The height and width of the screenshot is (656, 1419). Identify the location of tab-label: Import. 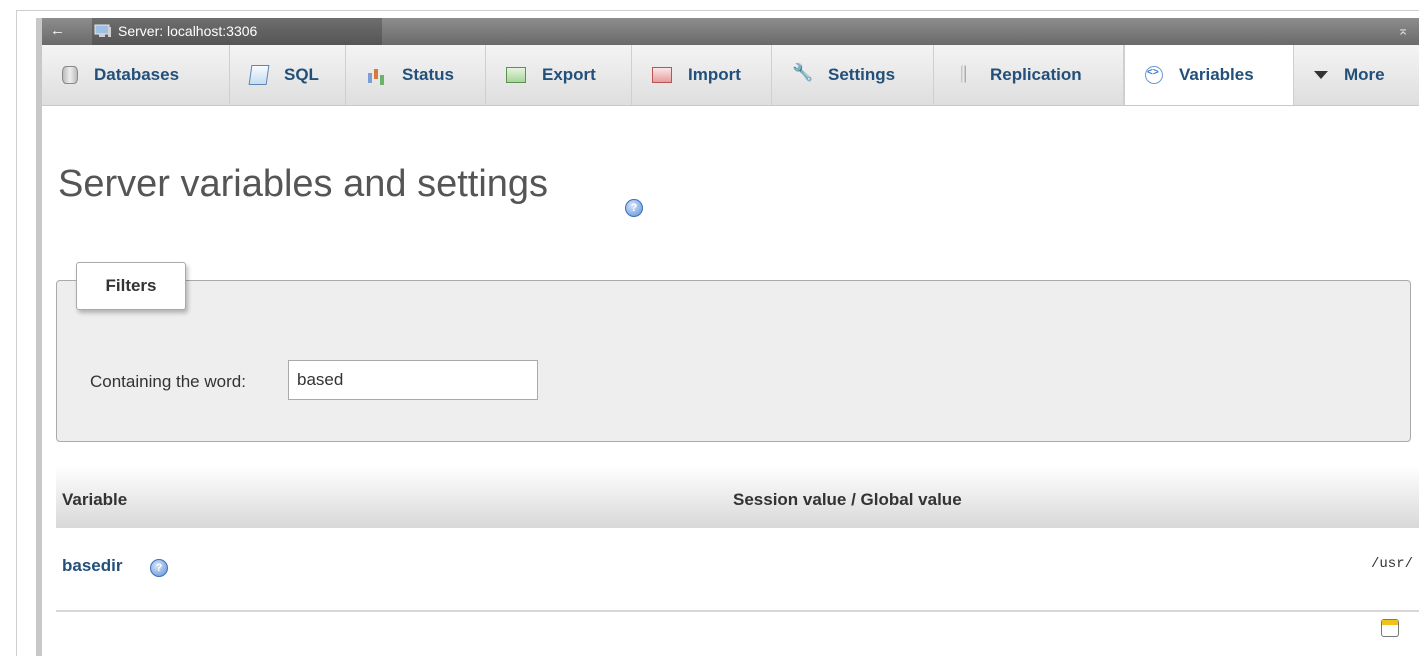
(714, 74).